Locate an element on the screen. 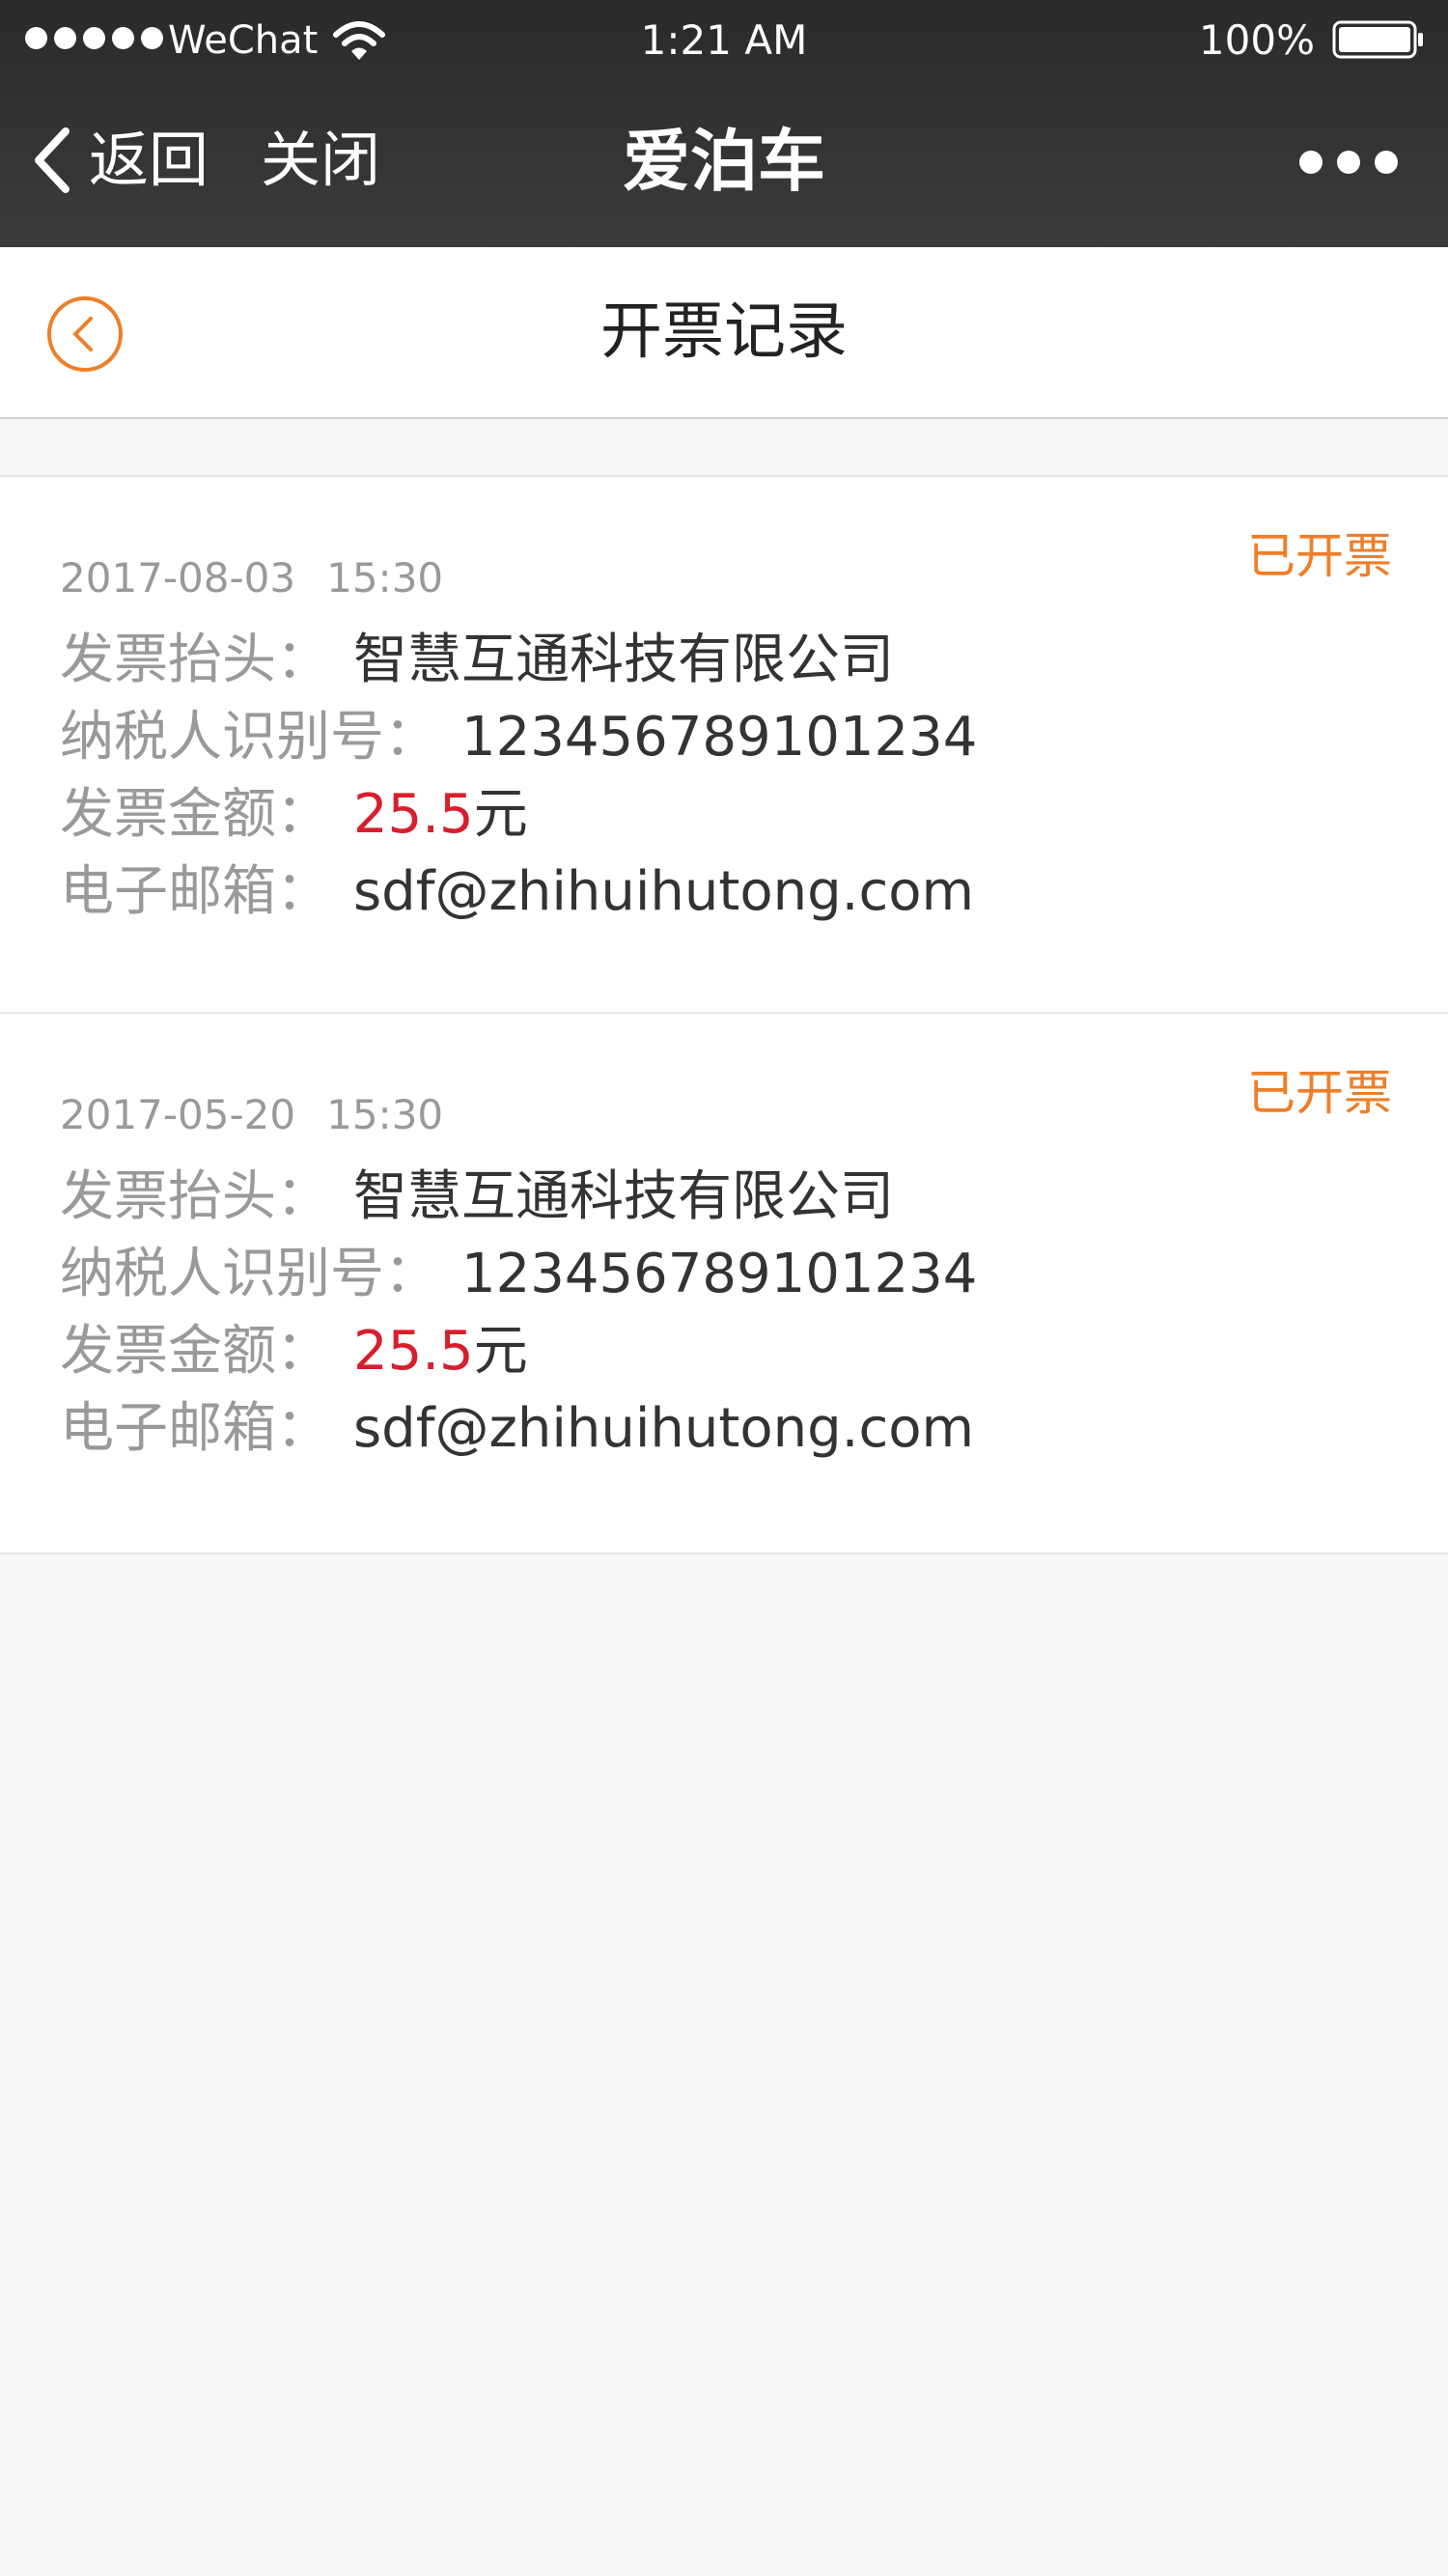  invoice-datetime: 2017-05-20 15:30 is located at coordinates (252, 1115).